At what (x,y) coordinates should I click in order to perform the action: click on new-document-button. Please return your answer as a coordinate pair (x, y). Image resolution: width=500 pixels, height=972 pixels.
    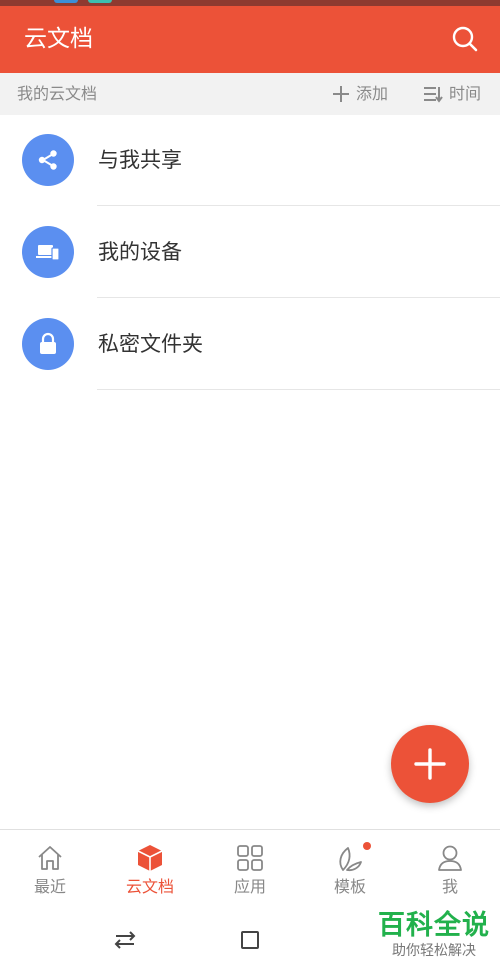
    Looking at the image, I should click on (430, 764).